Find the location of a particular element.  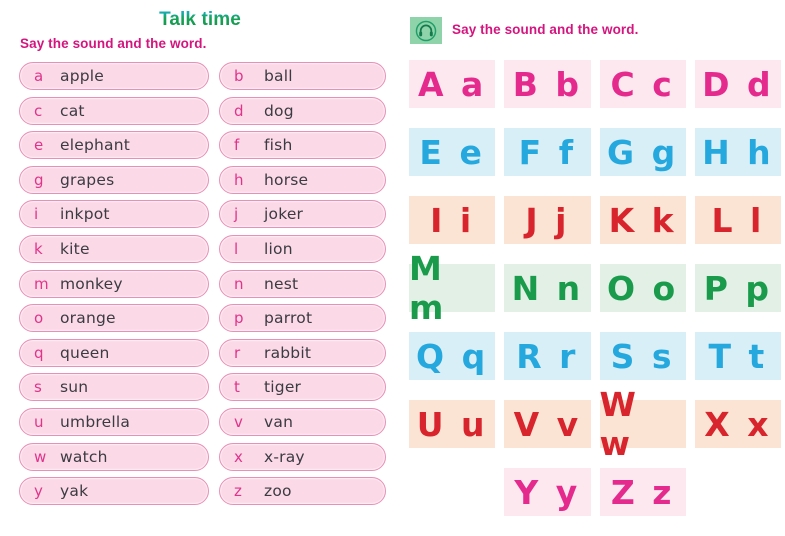

word-pill: j joker is located at coordinates (302, 214).